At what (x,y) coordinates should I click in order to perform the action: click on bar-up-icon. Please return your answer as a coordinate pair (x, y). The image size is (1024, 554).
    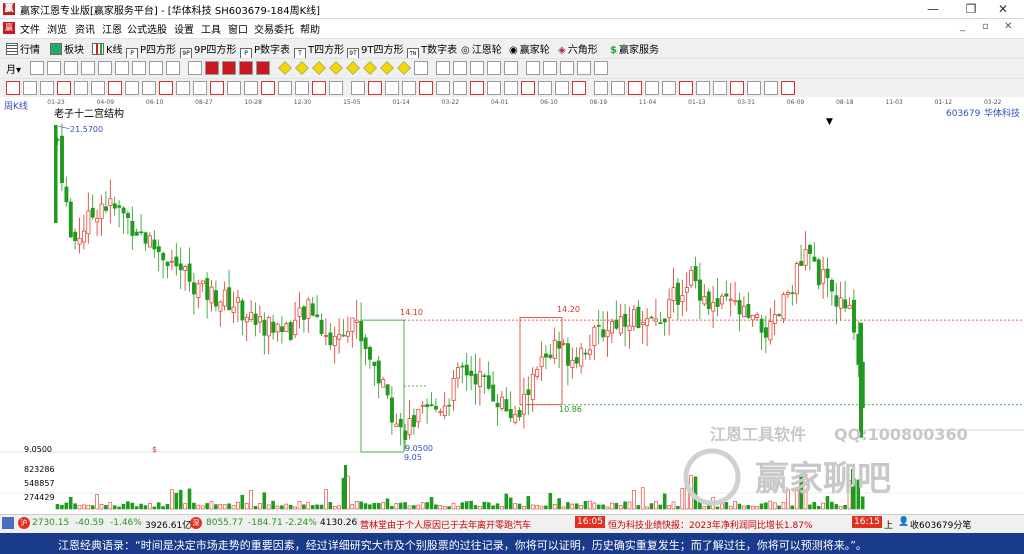
    Looking at the image, I should click on (71, 68).